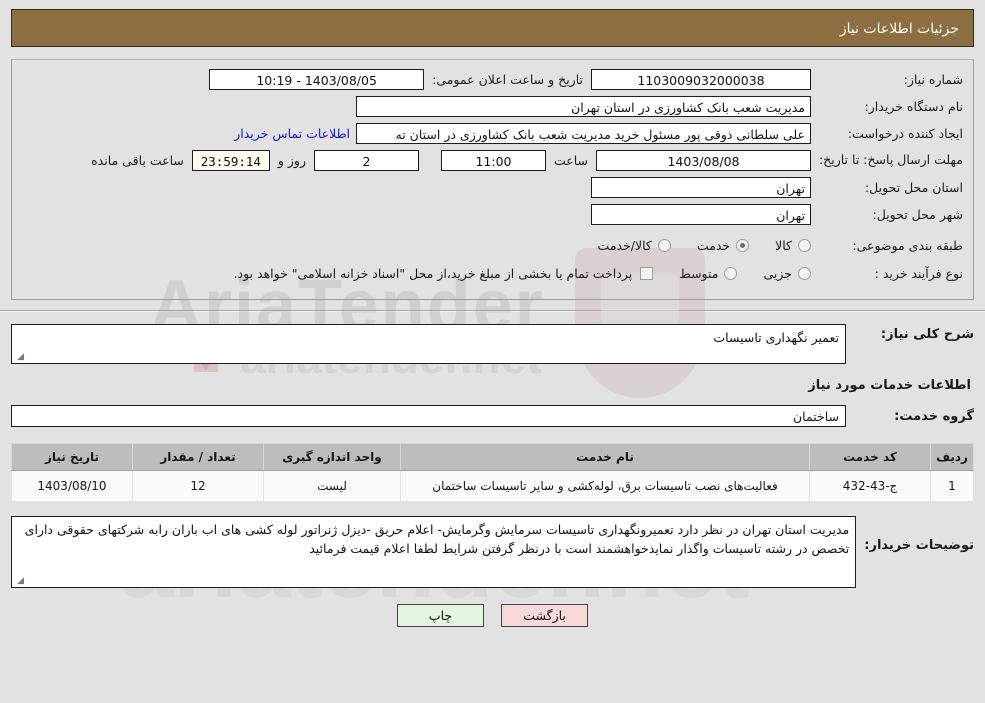 This screenshot has width=985, height=703. I want to click on col-header-code: کد خدمت, so click(870, 457).